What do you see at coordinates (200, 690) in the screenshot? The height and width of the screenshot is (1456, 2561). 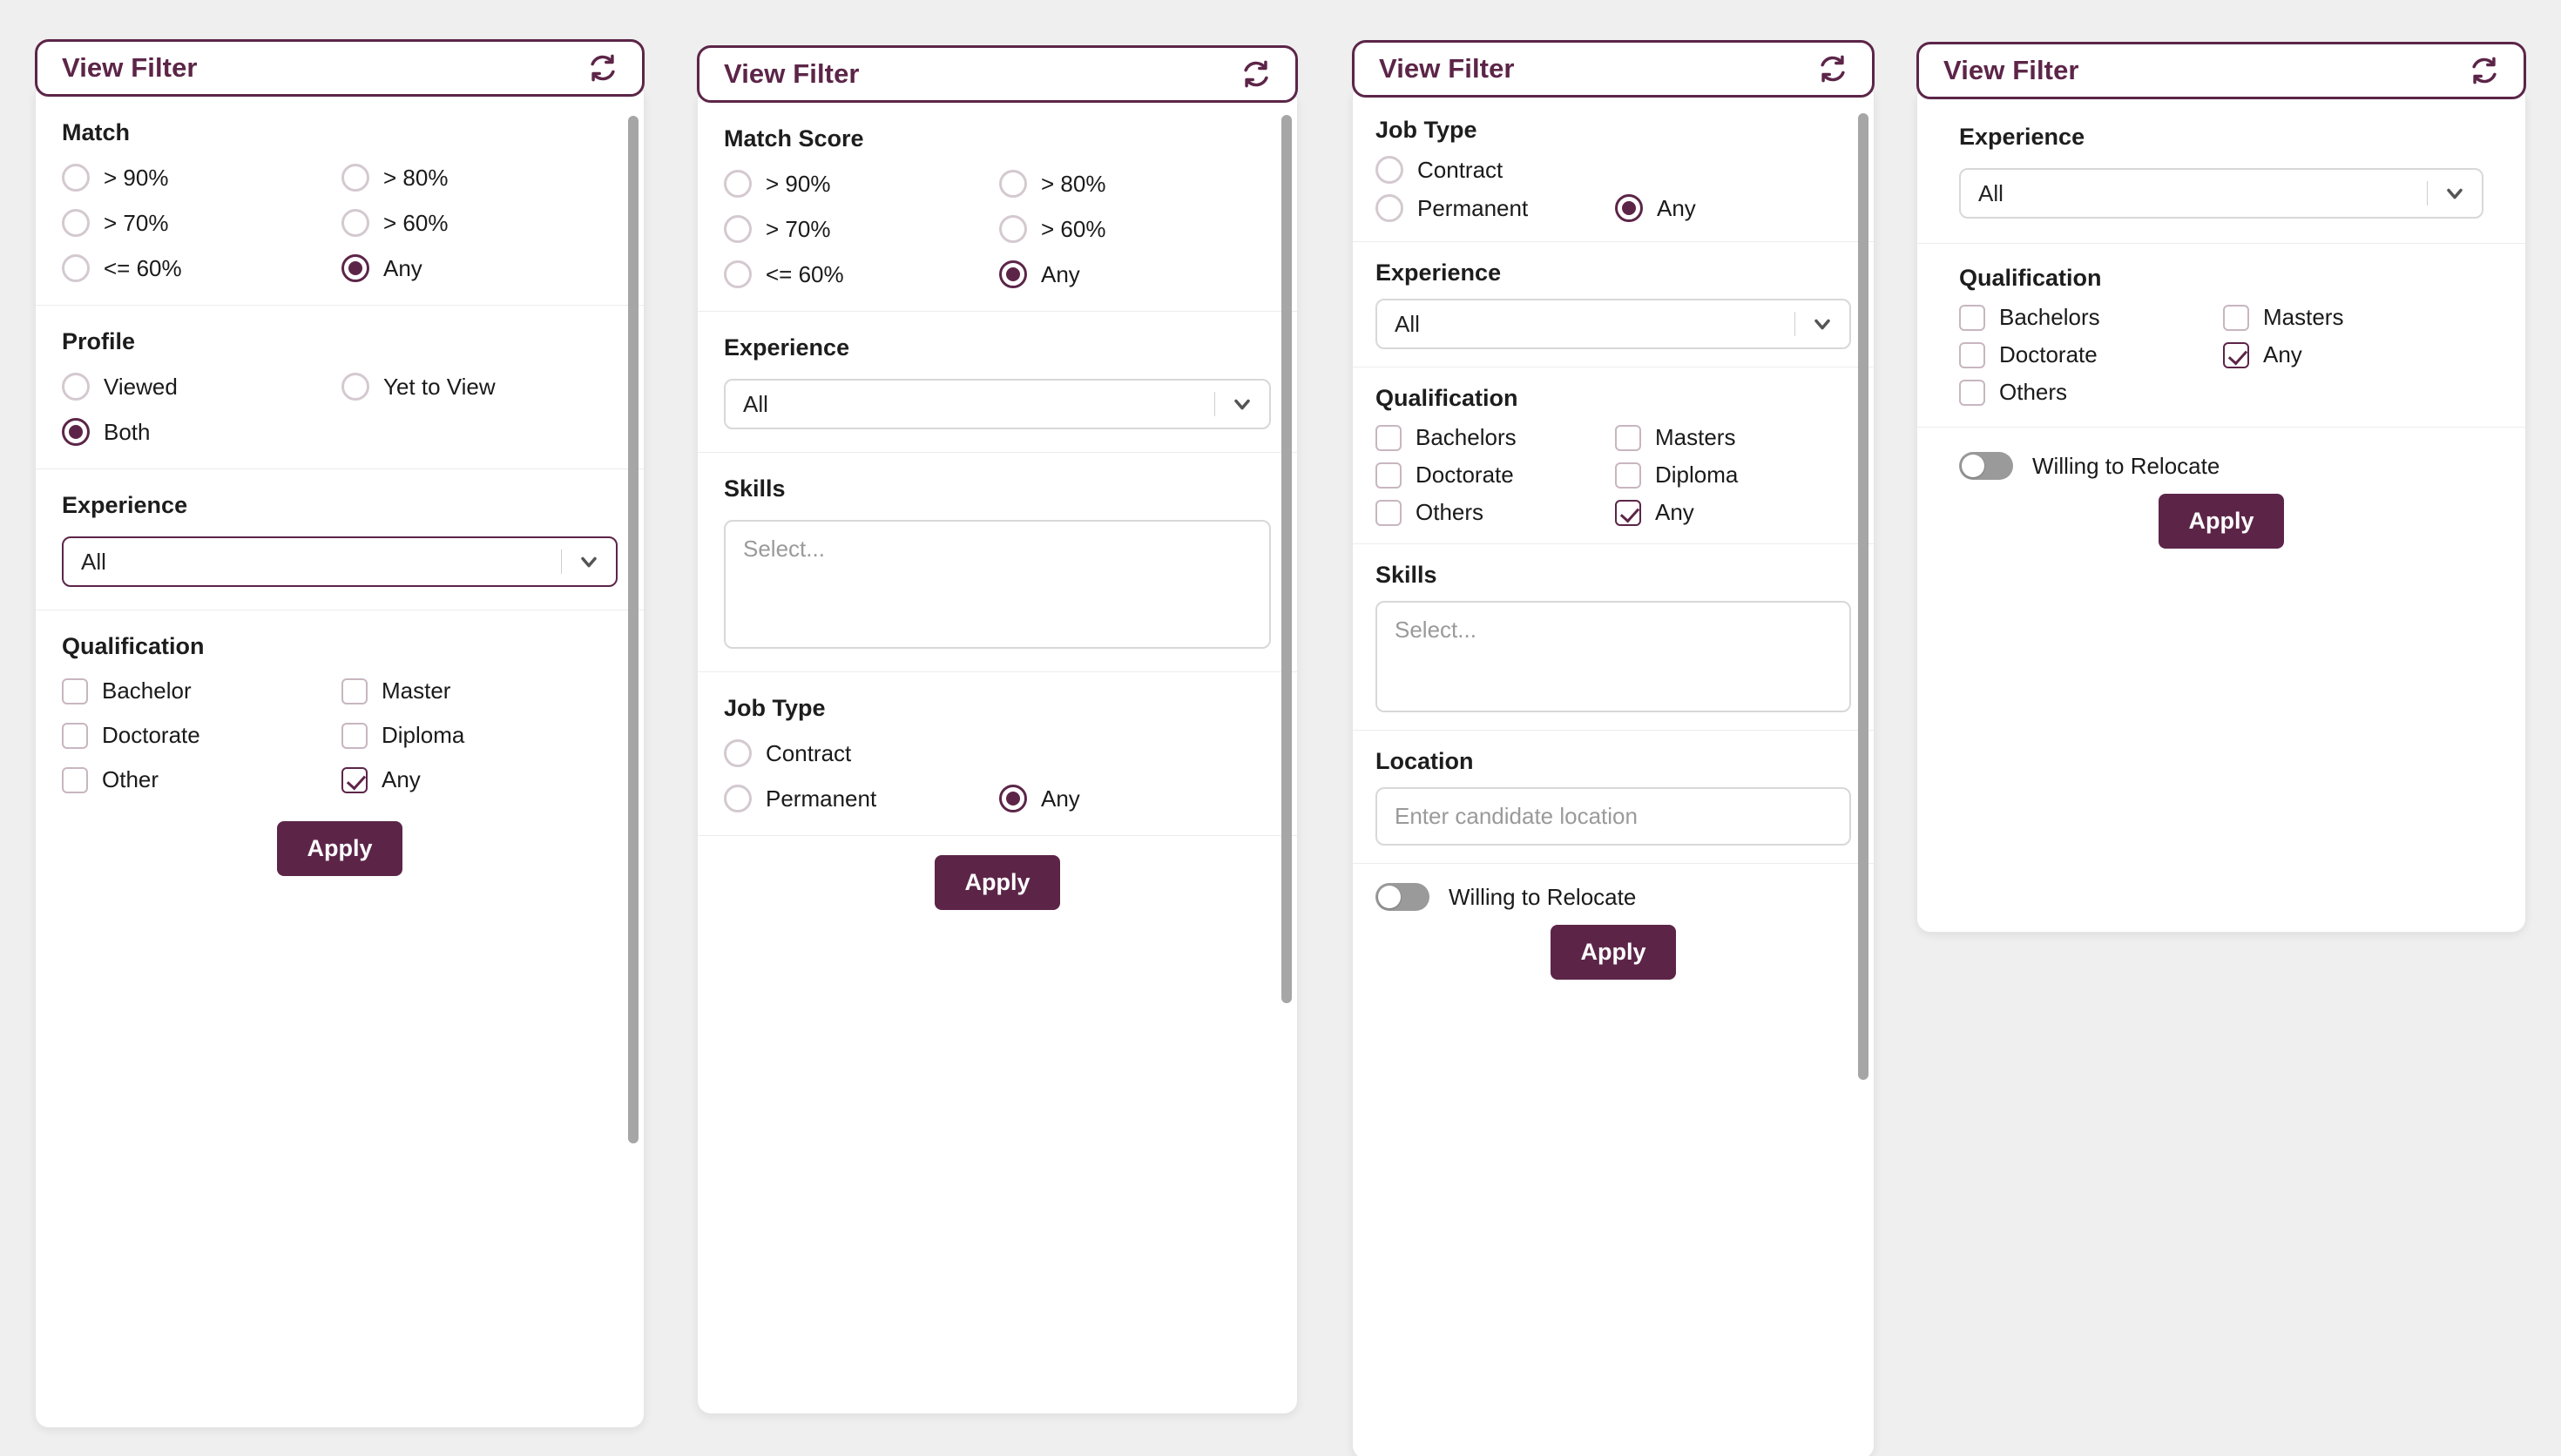 I see `qualification-option-bachelor: Bachelor` at bounding box center [200, 690].